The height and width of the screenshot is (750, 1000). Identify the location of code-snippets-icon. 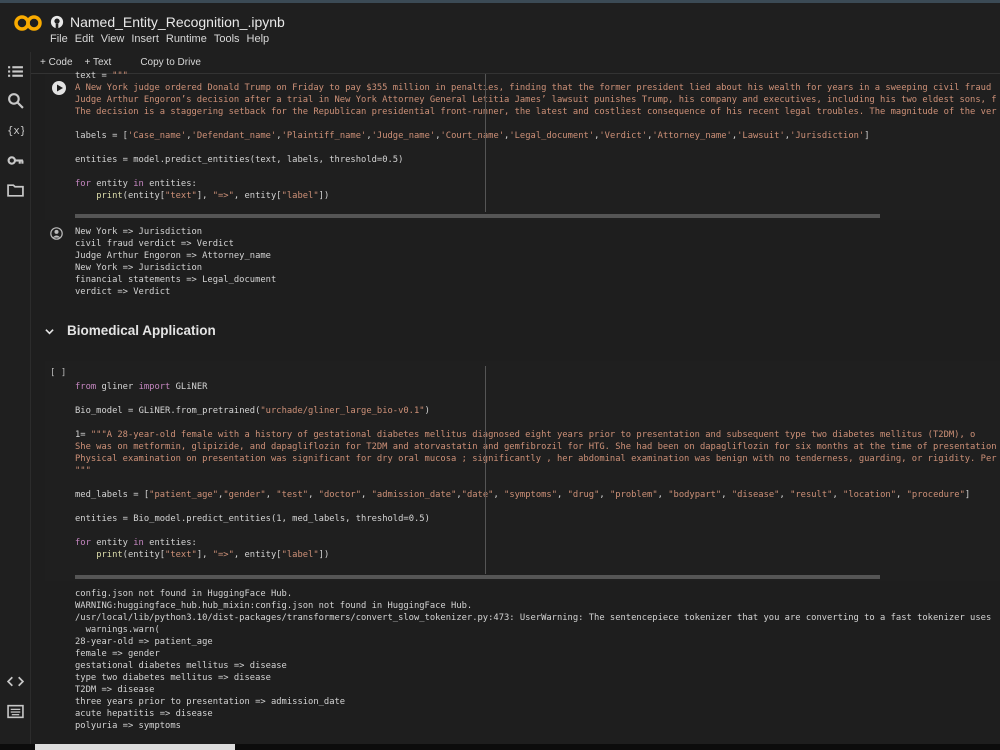
(15, 681).